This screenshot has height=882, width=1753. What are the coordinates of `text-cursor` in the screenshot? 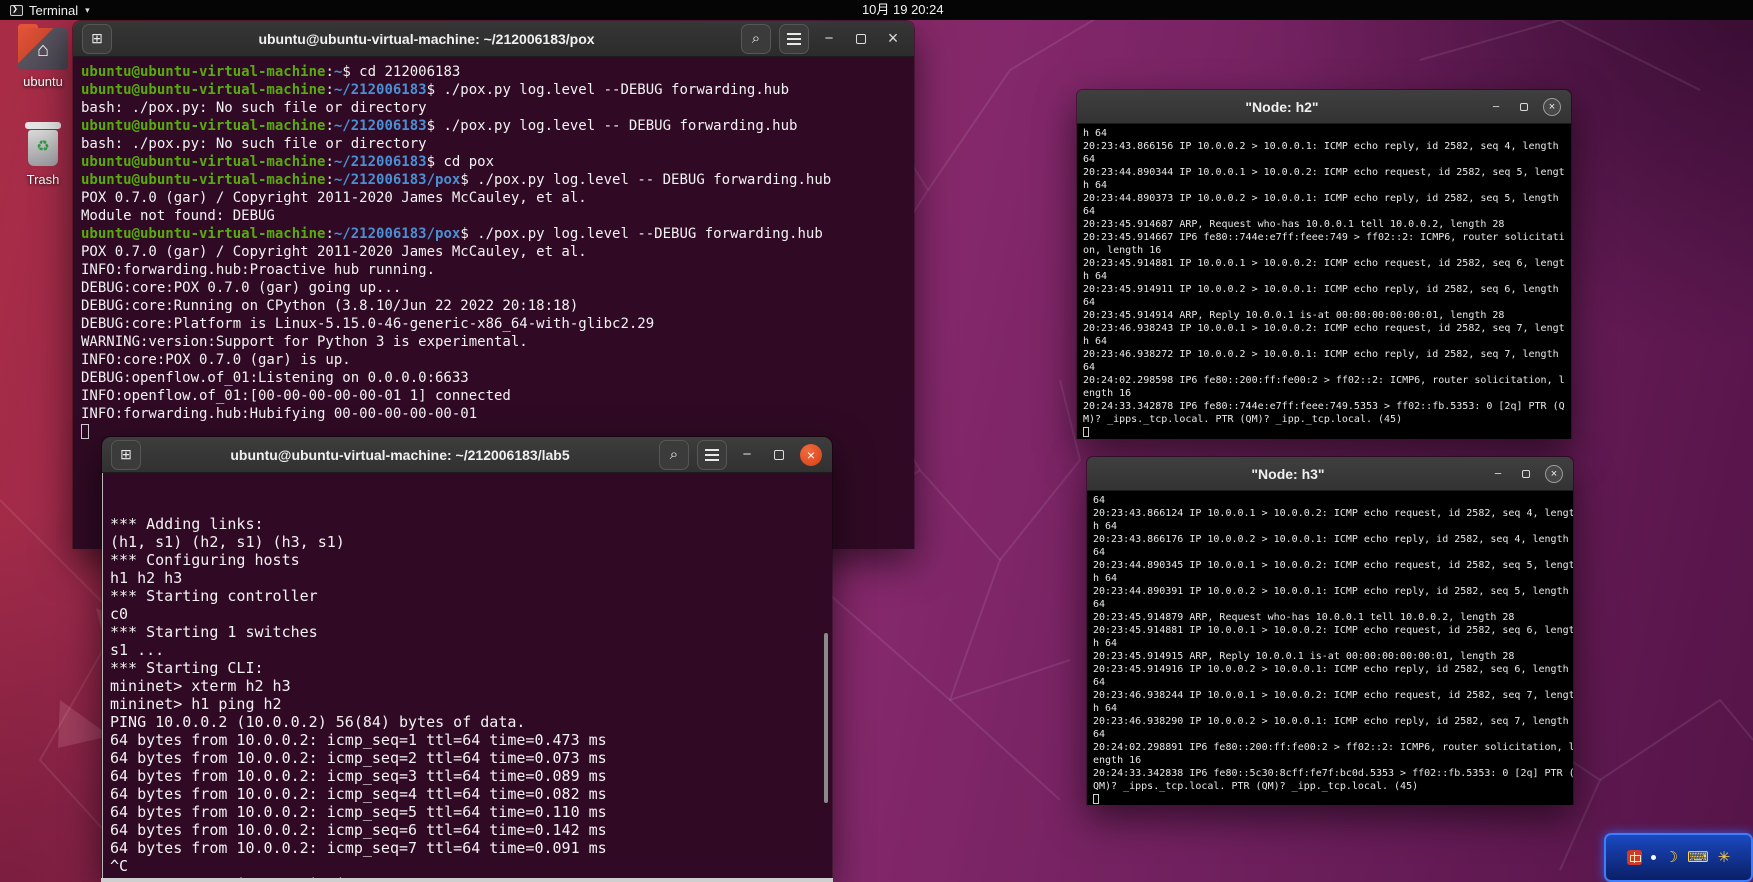 It's located at (1086, 432).